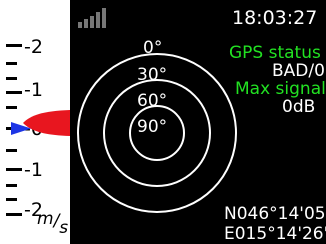 This screenshot has width=326, height=244. I want to click on vario-label-minus-1: -1, so click(33, 170).